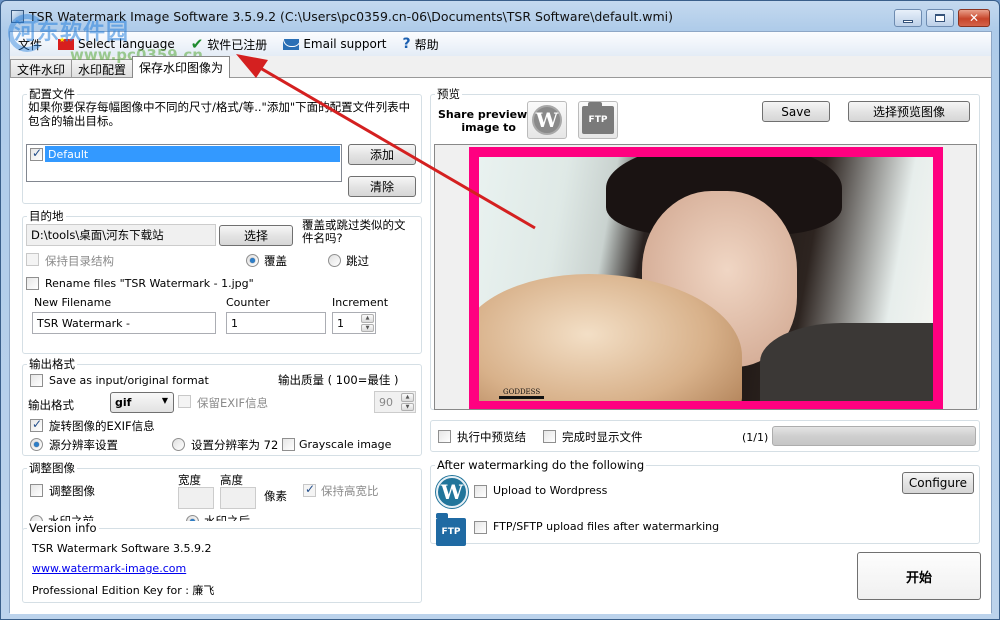 The image size is (1000, 620). What do you see at coordinates (288, 444) in the screenshot?
I see `grayscale-checkbox` at bounding box center [288, 444].